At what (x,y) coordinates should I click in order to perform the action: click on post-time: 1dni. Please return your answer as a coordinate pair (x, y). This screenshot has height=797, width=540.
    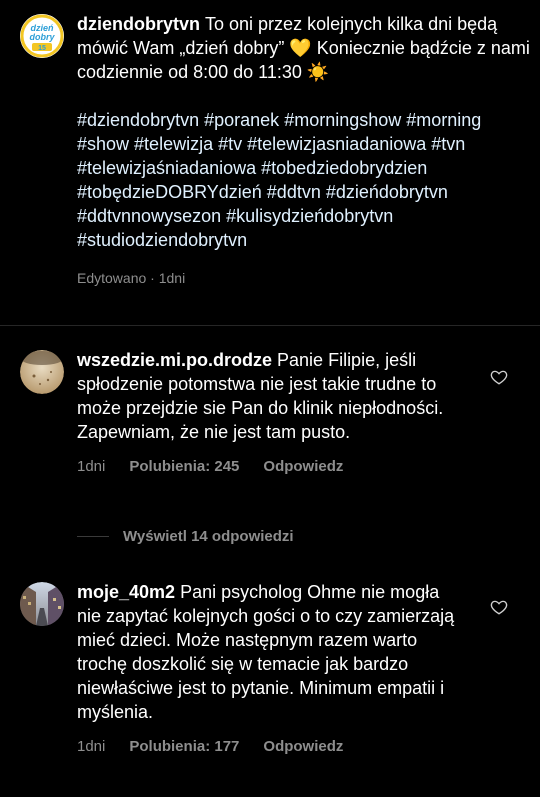
    Looking at the image, I should click on (172, 278).